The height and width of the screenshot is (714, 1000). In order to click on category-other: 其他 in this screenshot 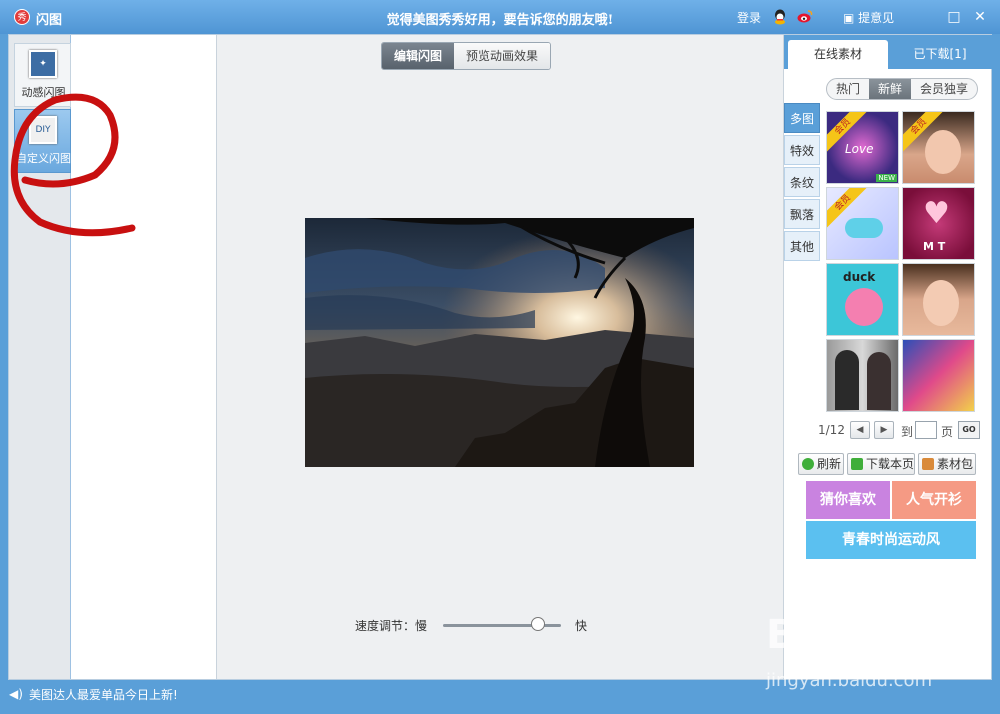, I will do `click(802, 246)`.